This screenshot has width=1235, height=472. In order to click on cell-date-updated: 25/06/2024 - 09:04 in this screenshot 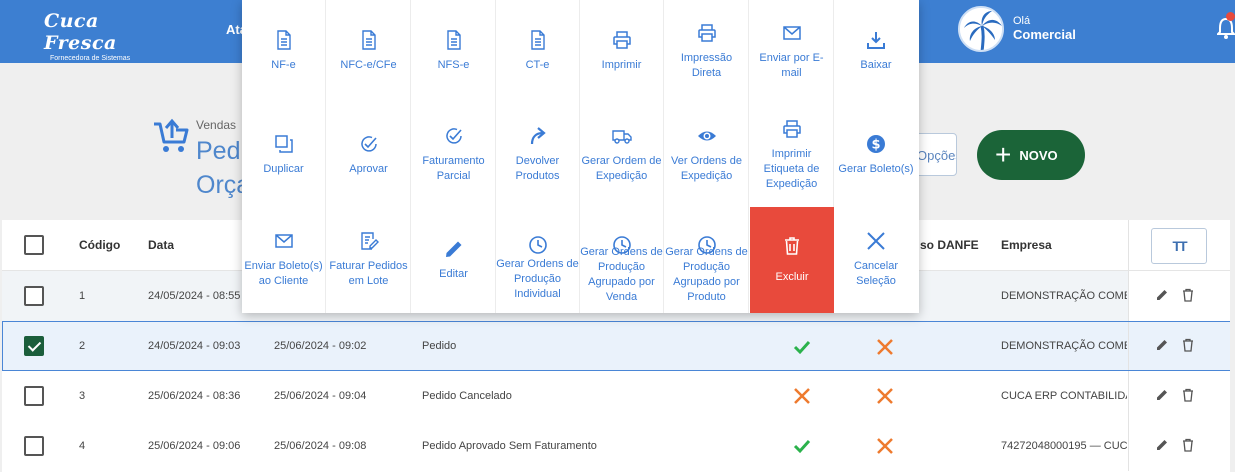, I will do `click(320, 396)`.